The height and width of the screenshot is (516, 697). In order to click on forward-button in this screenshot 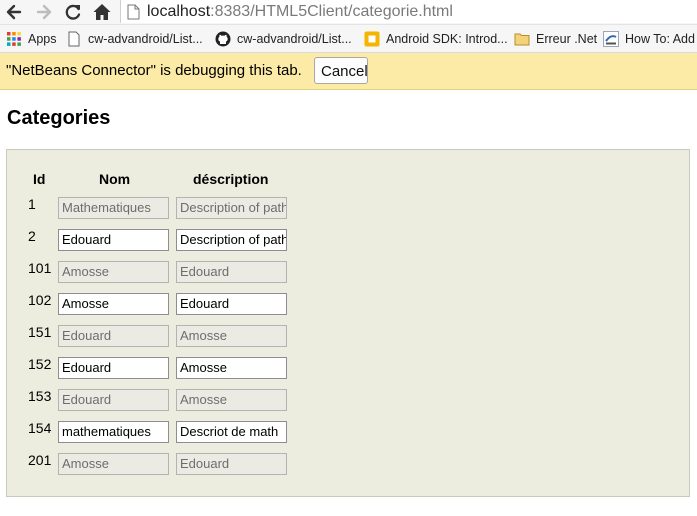, I will do `click(44, 12)`.